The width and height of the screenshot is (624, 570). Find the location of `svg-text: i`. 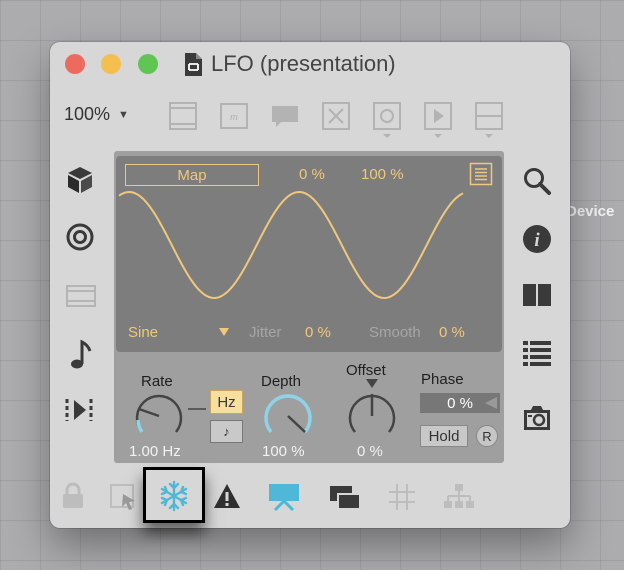

svg-text: i is located at coordinates (537, 240).